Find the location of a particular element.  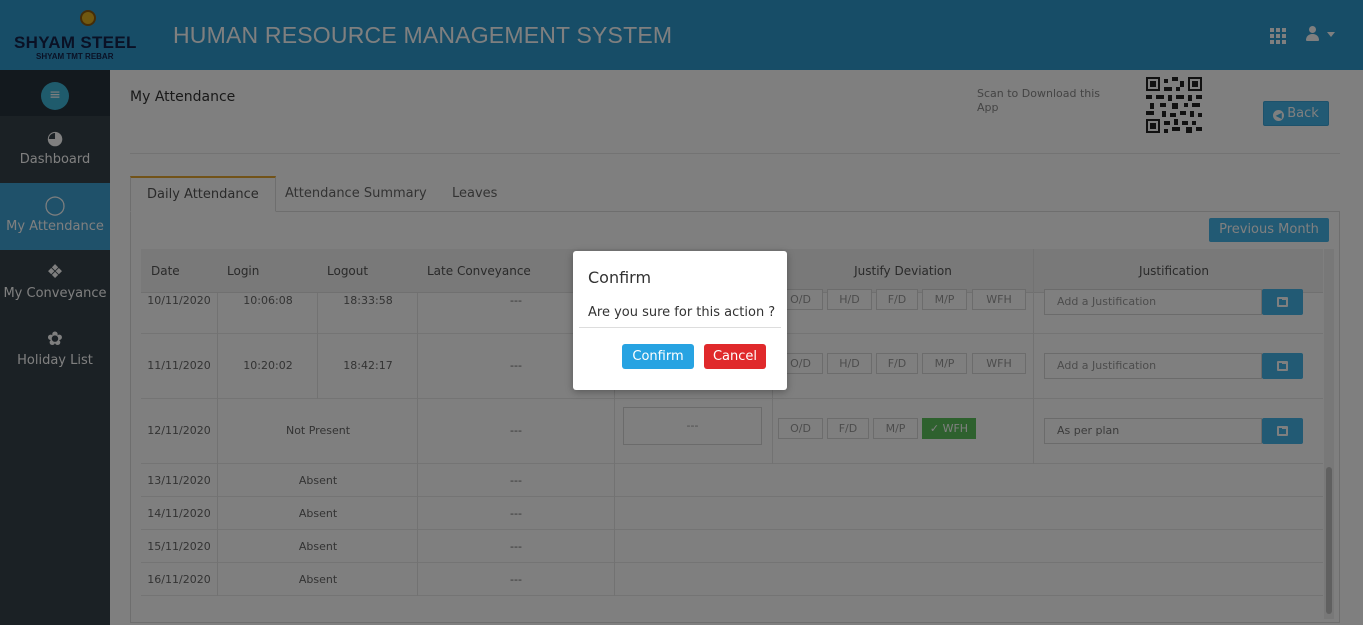

dialog-message: Are you sure for this action ? is located at coordinates (682, 312).